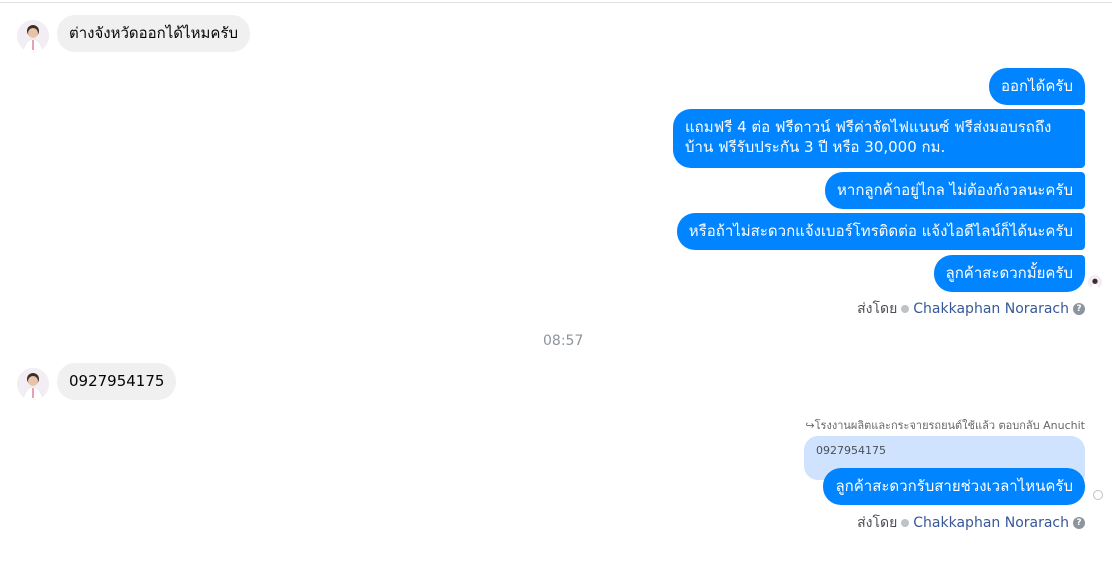 The image size is (1112, 562). I want to click on outgoing-message: หากลูกค้าอยู่ไกล ไม่ต้องกังวลนะครับ, so click(955, 190).